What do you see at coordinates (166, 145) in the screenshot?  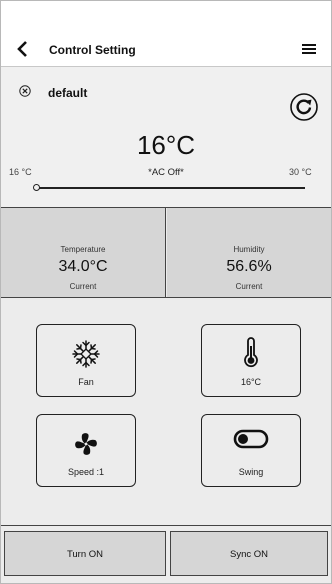 I see `set-temperature: 16°C` at bounding box center [166, 145].